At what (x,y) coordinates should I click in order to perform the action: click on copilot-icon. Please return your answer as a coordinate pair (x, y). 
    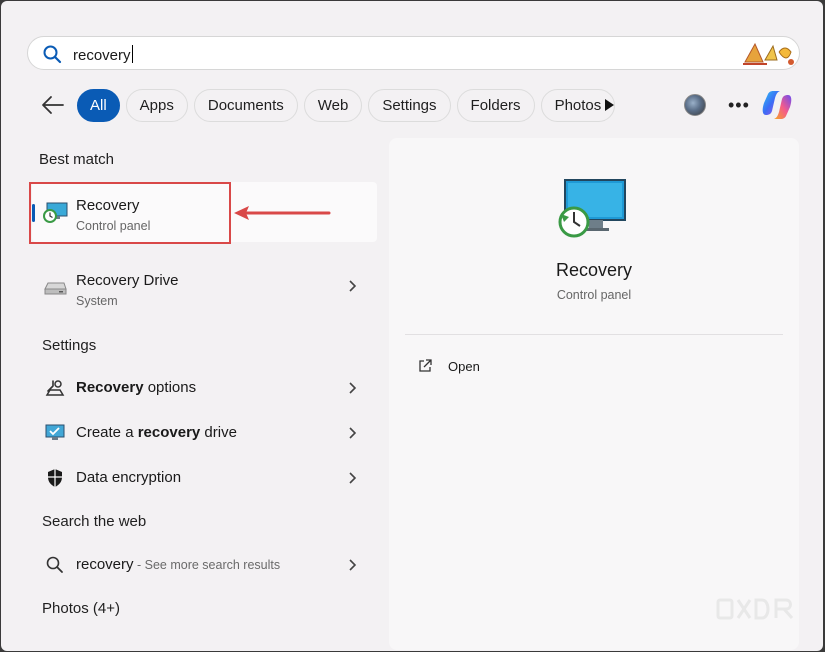
    Looking at the image, I should click on (777, 105).